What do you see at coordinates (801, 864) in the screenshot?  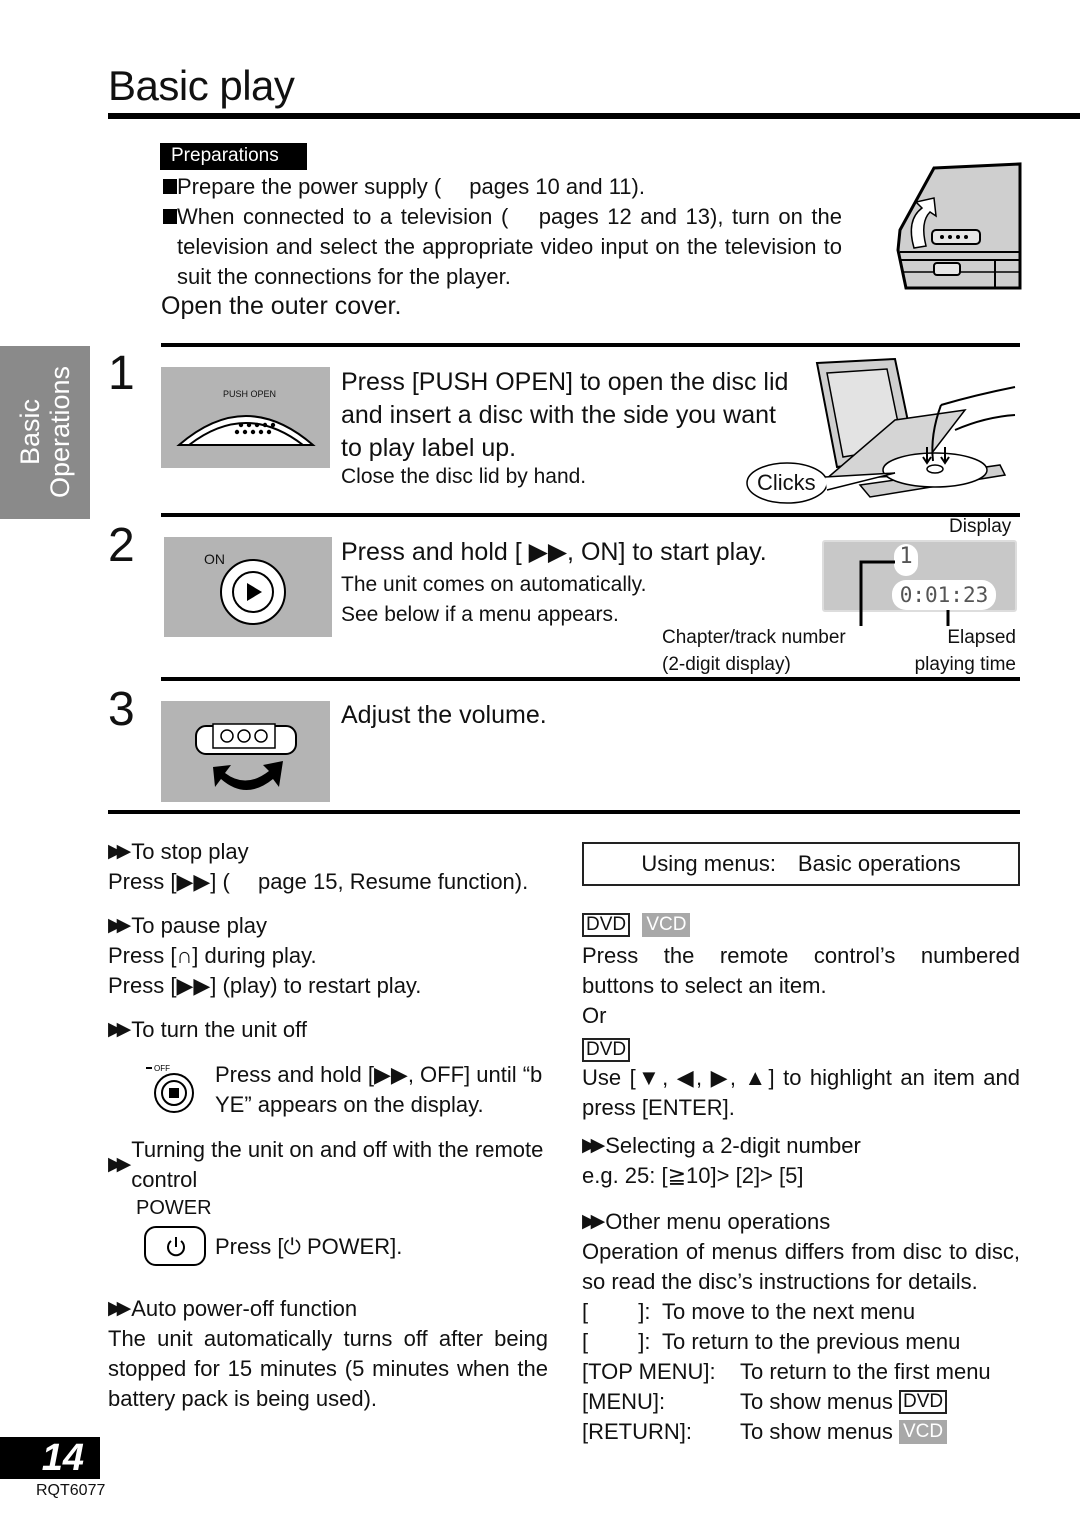 I see `using-menus-title-box: Using menus: Basic operations` at bounding box center [801, 864].